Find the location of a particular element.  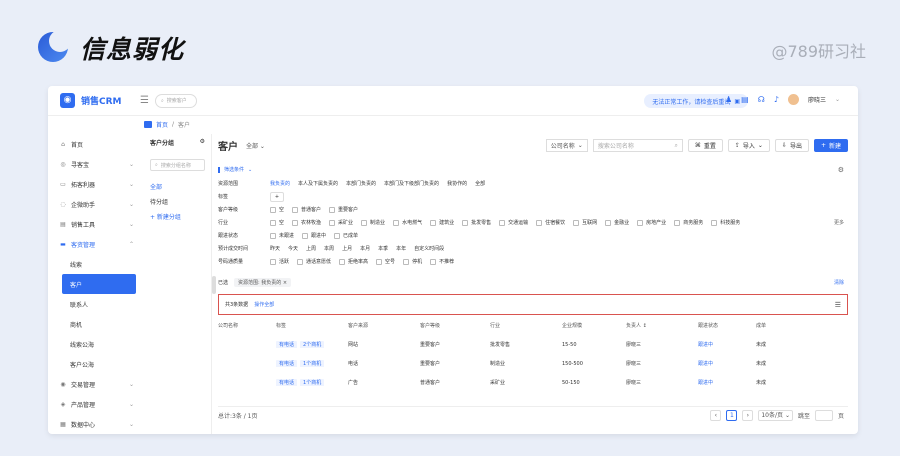

sidebar-subitem: 线索公海 is located at coordinates (94, 344).